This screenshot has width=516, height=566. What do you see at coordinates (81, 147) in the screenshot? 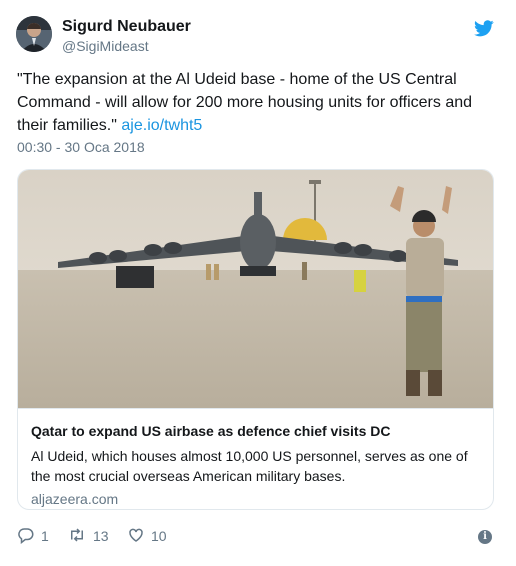
I see `timestamp: 00:30 - 30 Oca 2018` at bounding box center [81, 147].